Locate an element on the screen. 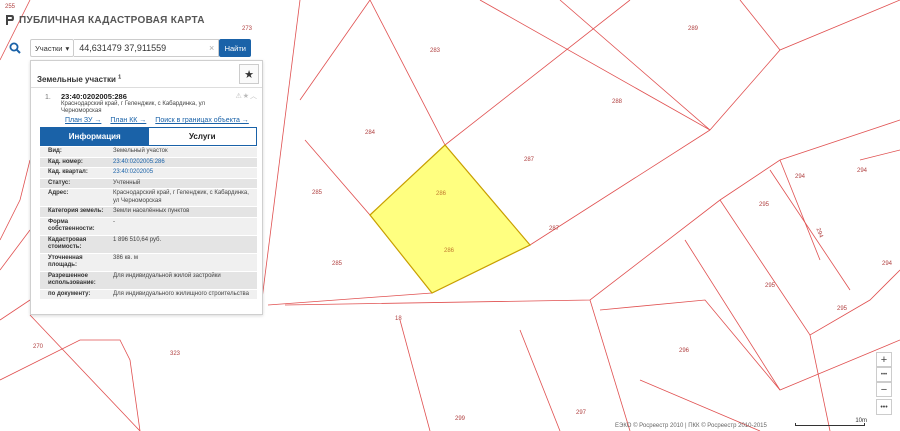 Image resolution: width=900 pixels, height=431 pixels. collapse-icon: ︿ is located at coordinates (254, 96).